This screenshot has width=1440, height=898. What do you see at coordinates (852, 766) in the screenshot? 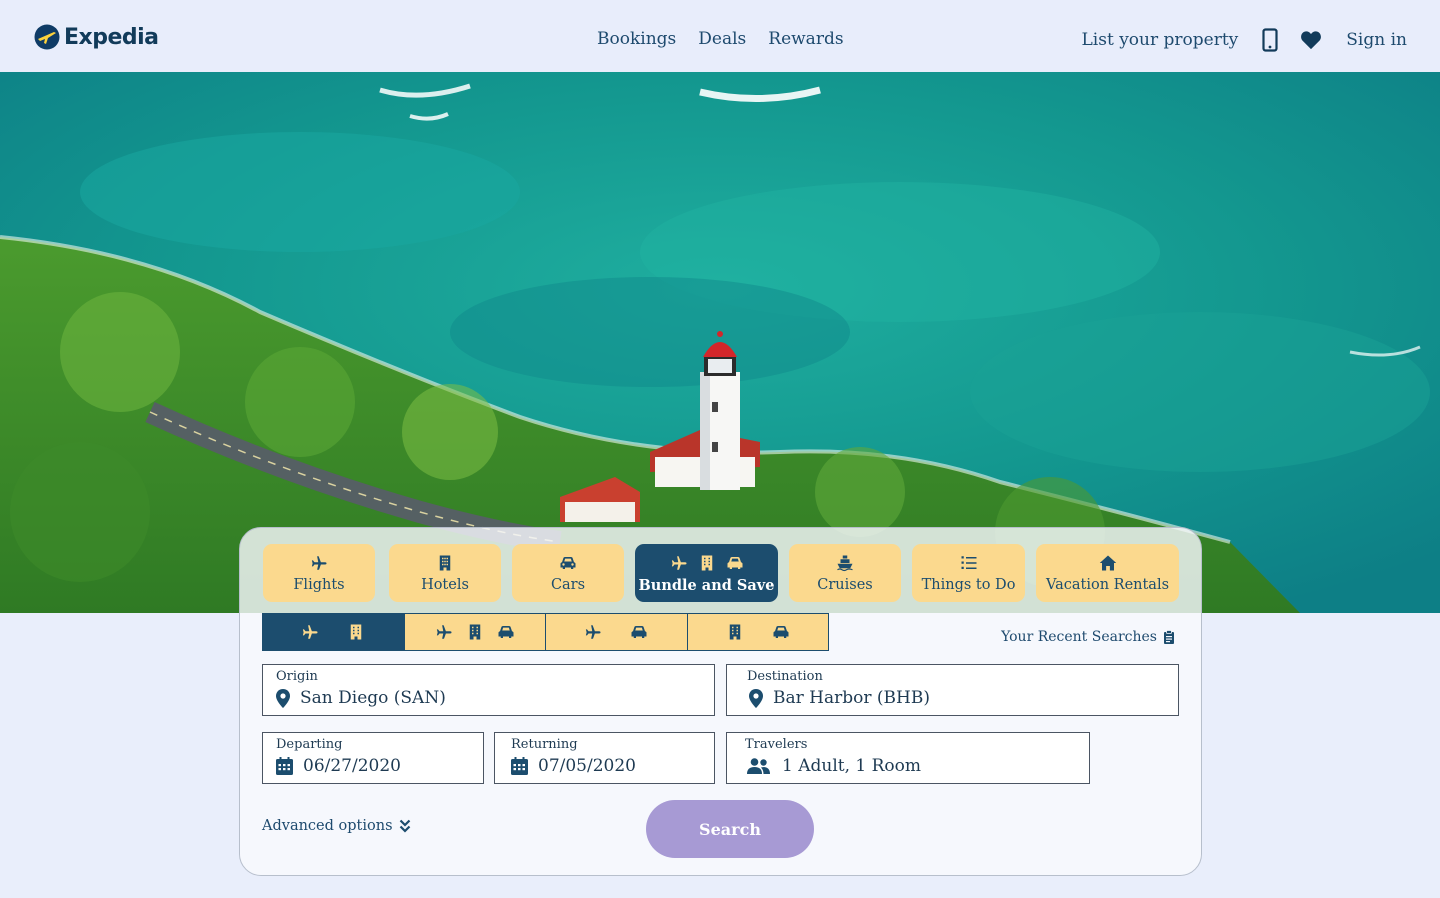
I see `travelers-value: 1 Adult, 1 Room` at bounding box center [852, 766].